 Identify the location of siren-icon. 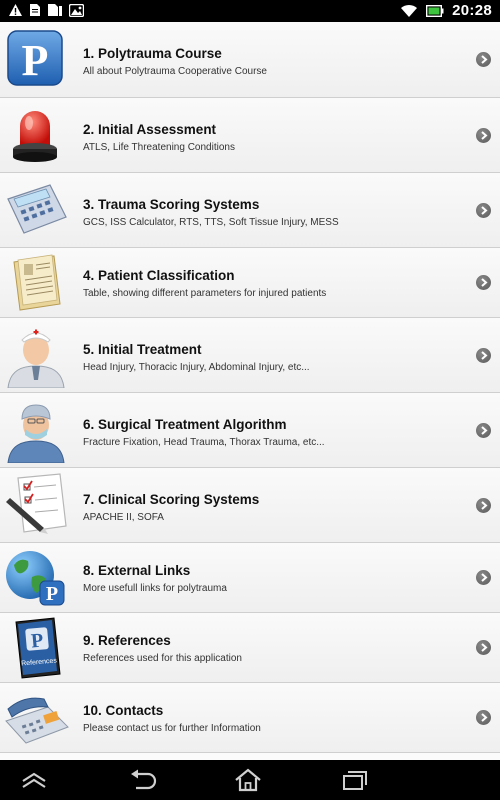
(38, 135).